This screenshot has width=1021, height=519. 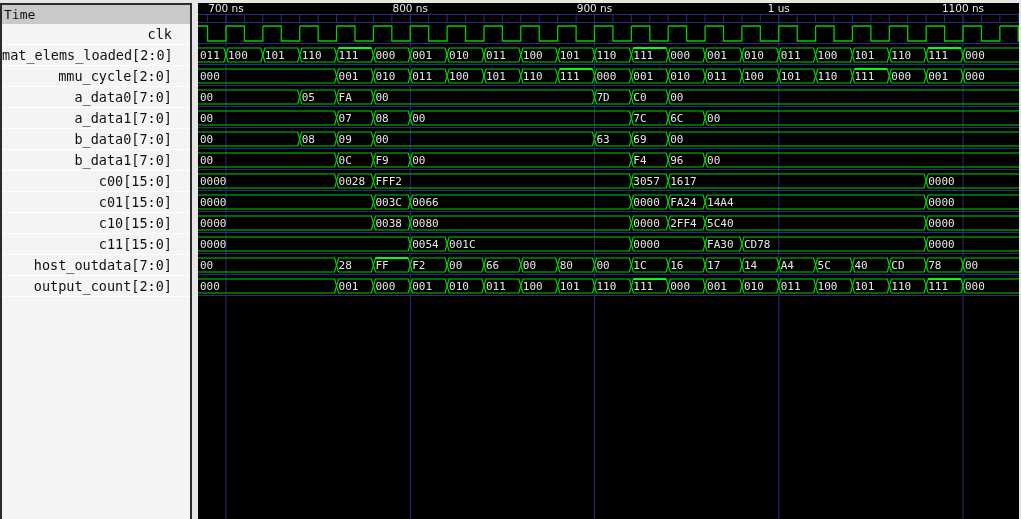 What do you see at coordinates (410, 8) in the screenshot?
I see `time-label: 800 ns` at bounding box center [410, 8].